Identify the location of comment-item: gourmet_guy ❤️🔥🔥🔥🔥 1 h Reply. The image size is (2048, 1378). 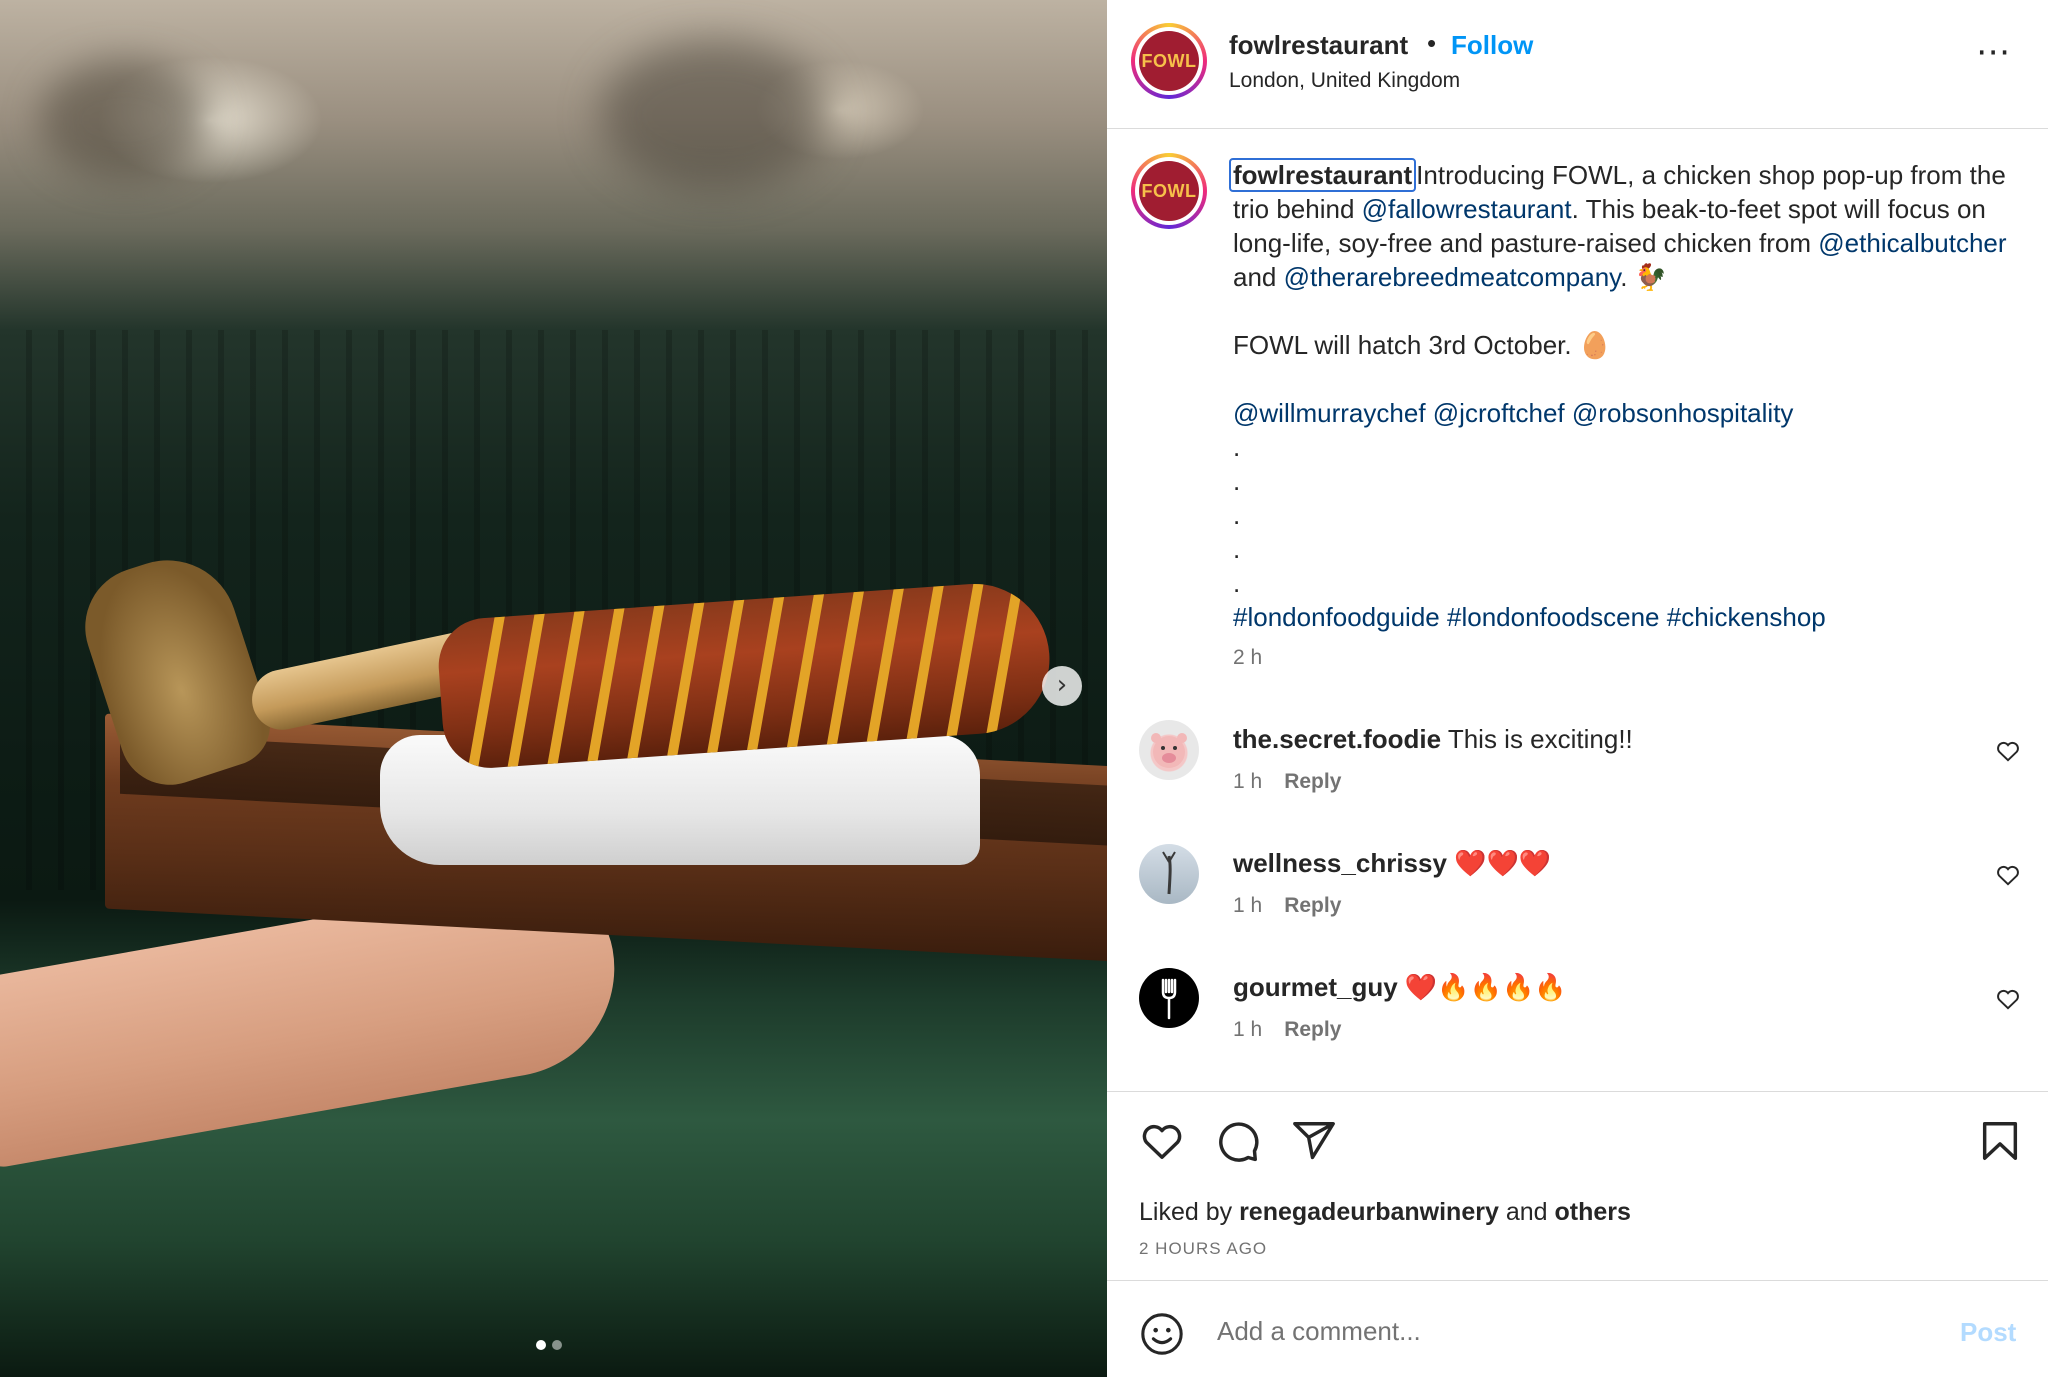
(1577, 1023).